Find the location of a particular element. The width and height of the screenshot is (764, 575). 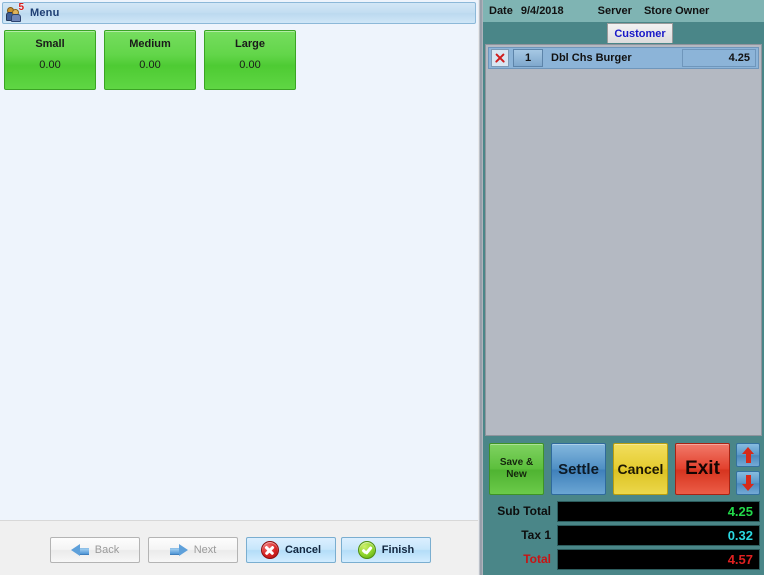

scroll-up-button is located at coordinates (748, 455).